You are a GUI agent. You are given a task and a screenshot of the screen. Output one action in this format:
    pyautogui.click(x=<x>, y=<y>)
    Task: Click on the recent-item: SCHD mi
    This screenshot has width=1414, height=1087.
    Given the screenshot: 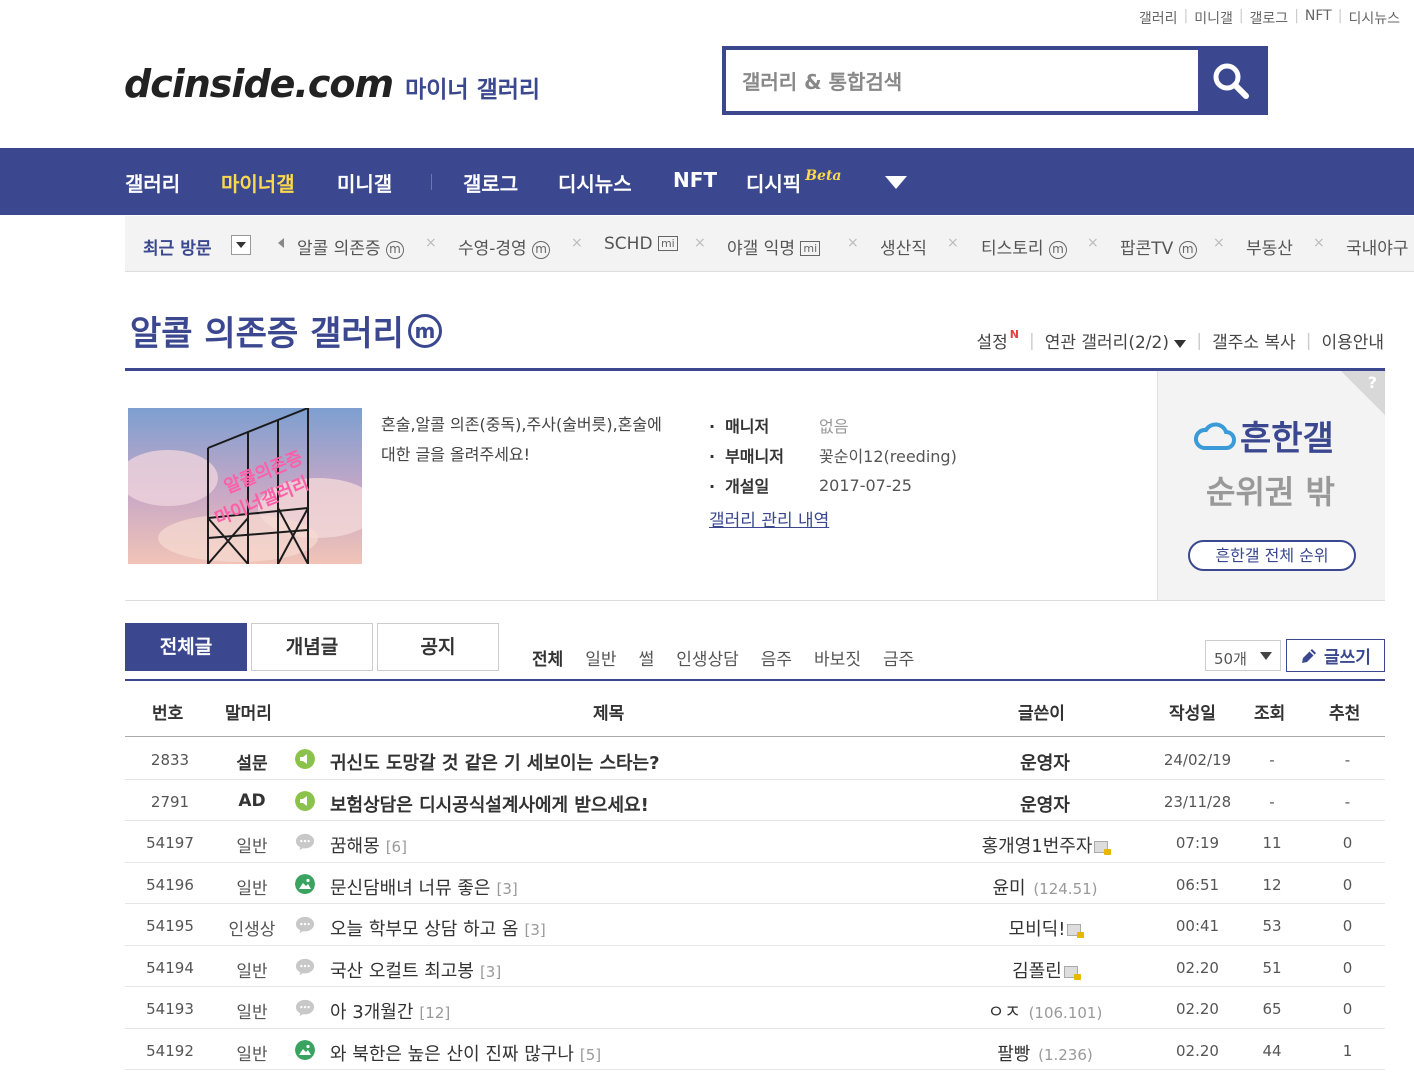 What is the action you would take?
    pyautogui.click(x=641, y=244)
    